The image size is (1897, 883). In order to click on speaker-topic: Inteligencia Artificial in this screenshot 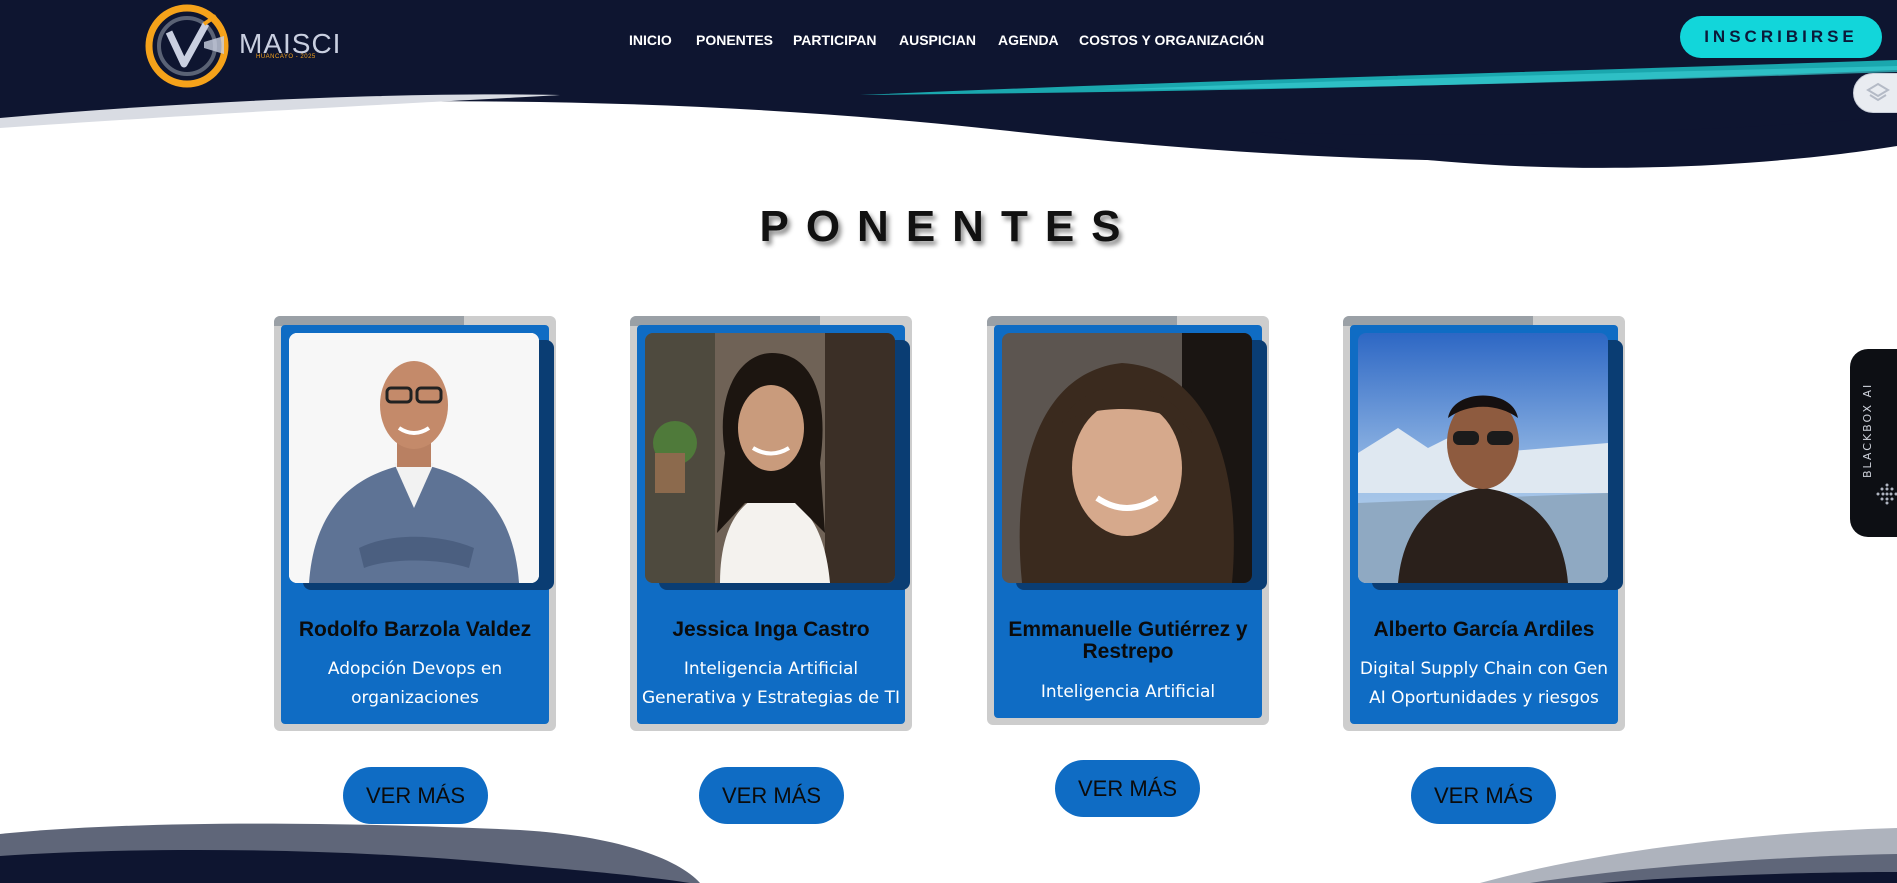, I will do `click(1128, 692)`.